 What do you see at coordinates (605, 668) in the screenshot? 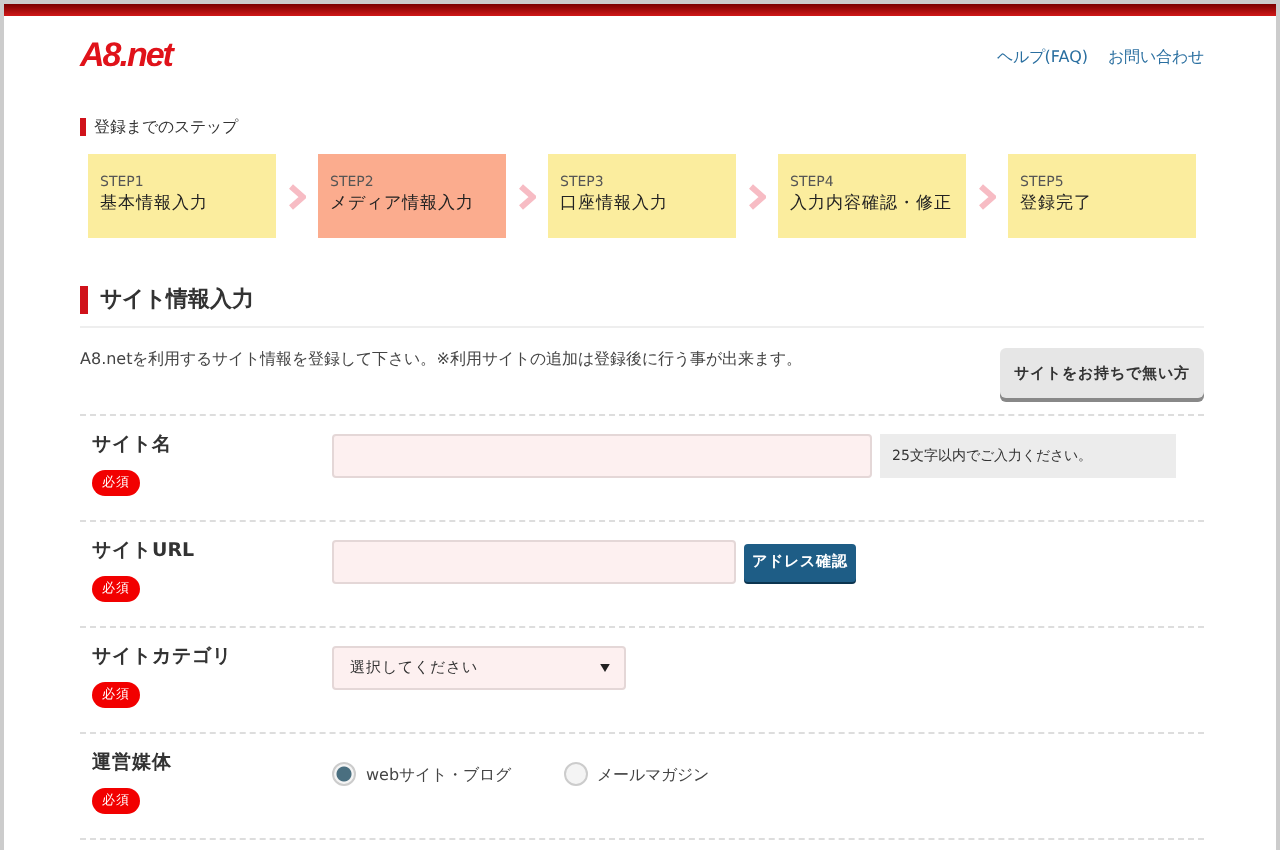
I see `caret-icon` at bounding box center [605, 668].